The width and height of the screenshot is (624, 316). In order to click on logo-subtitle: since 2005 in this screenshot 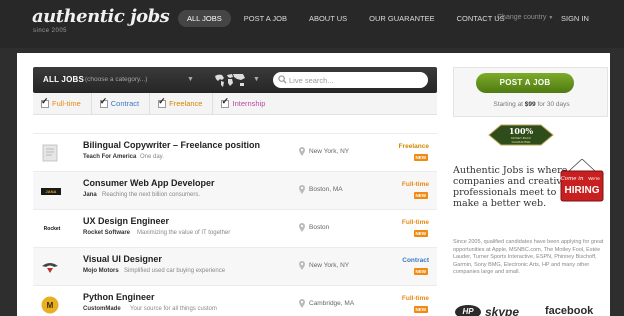, I will do `click(50, 31)`.